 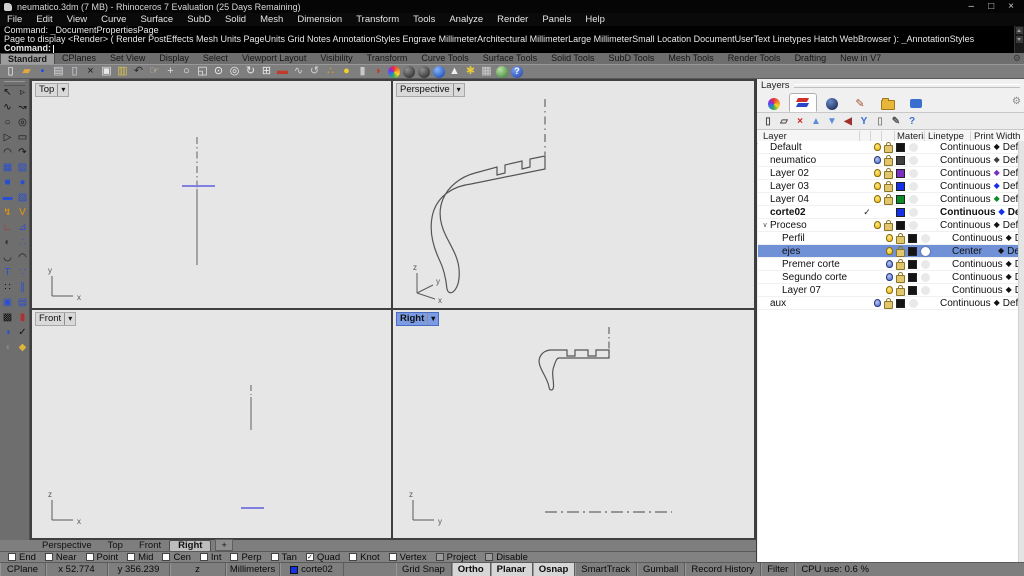 What do you see at coordinates (186, 71) in the screenshot?
I see `zoom-dynamic-icon: ○` at bounding box center [186, 71].